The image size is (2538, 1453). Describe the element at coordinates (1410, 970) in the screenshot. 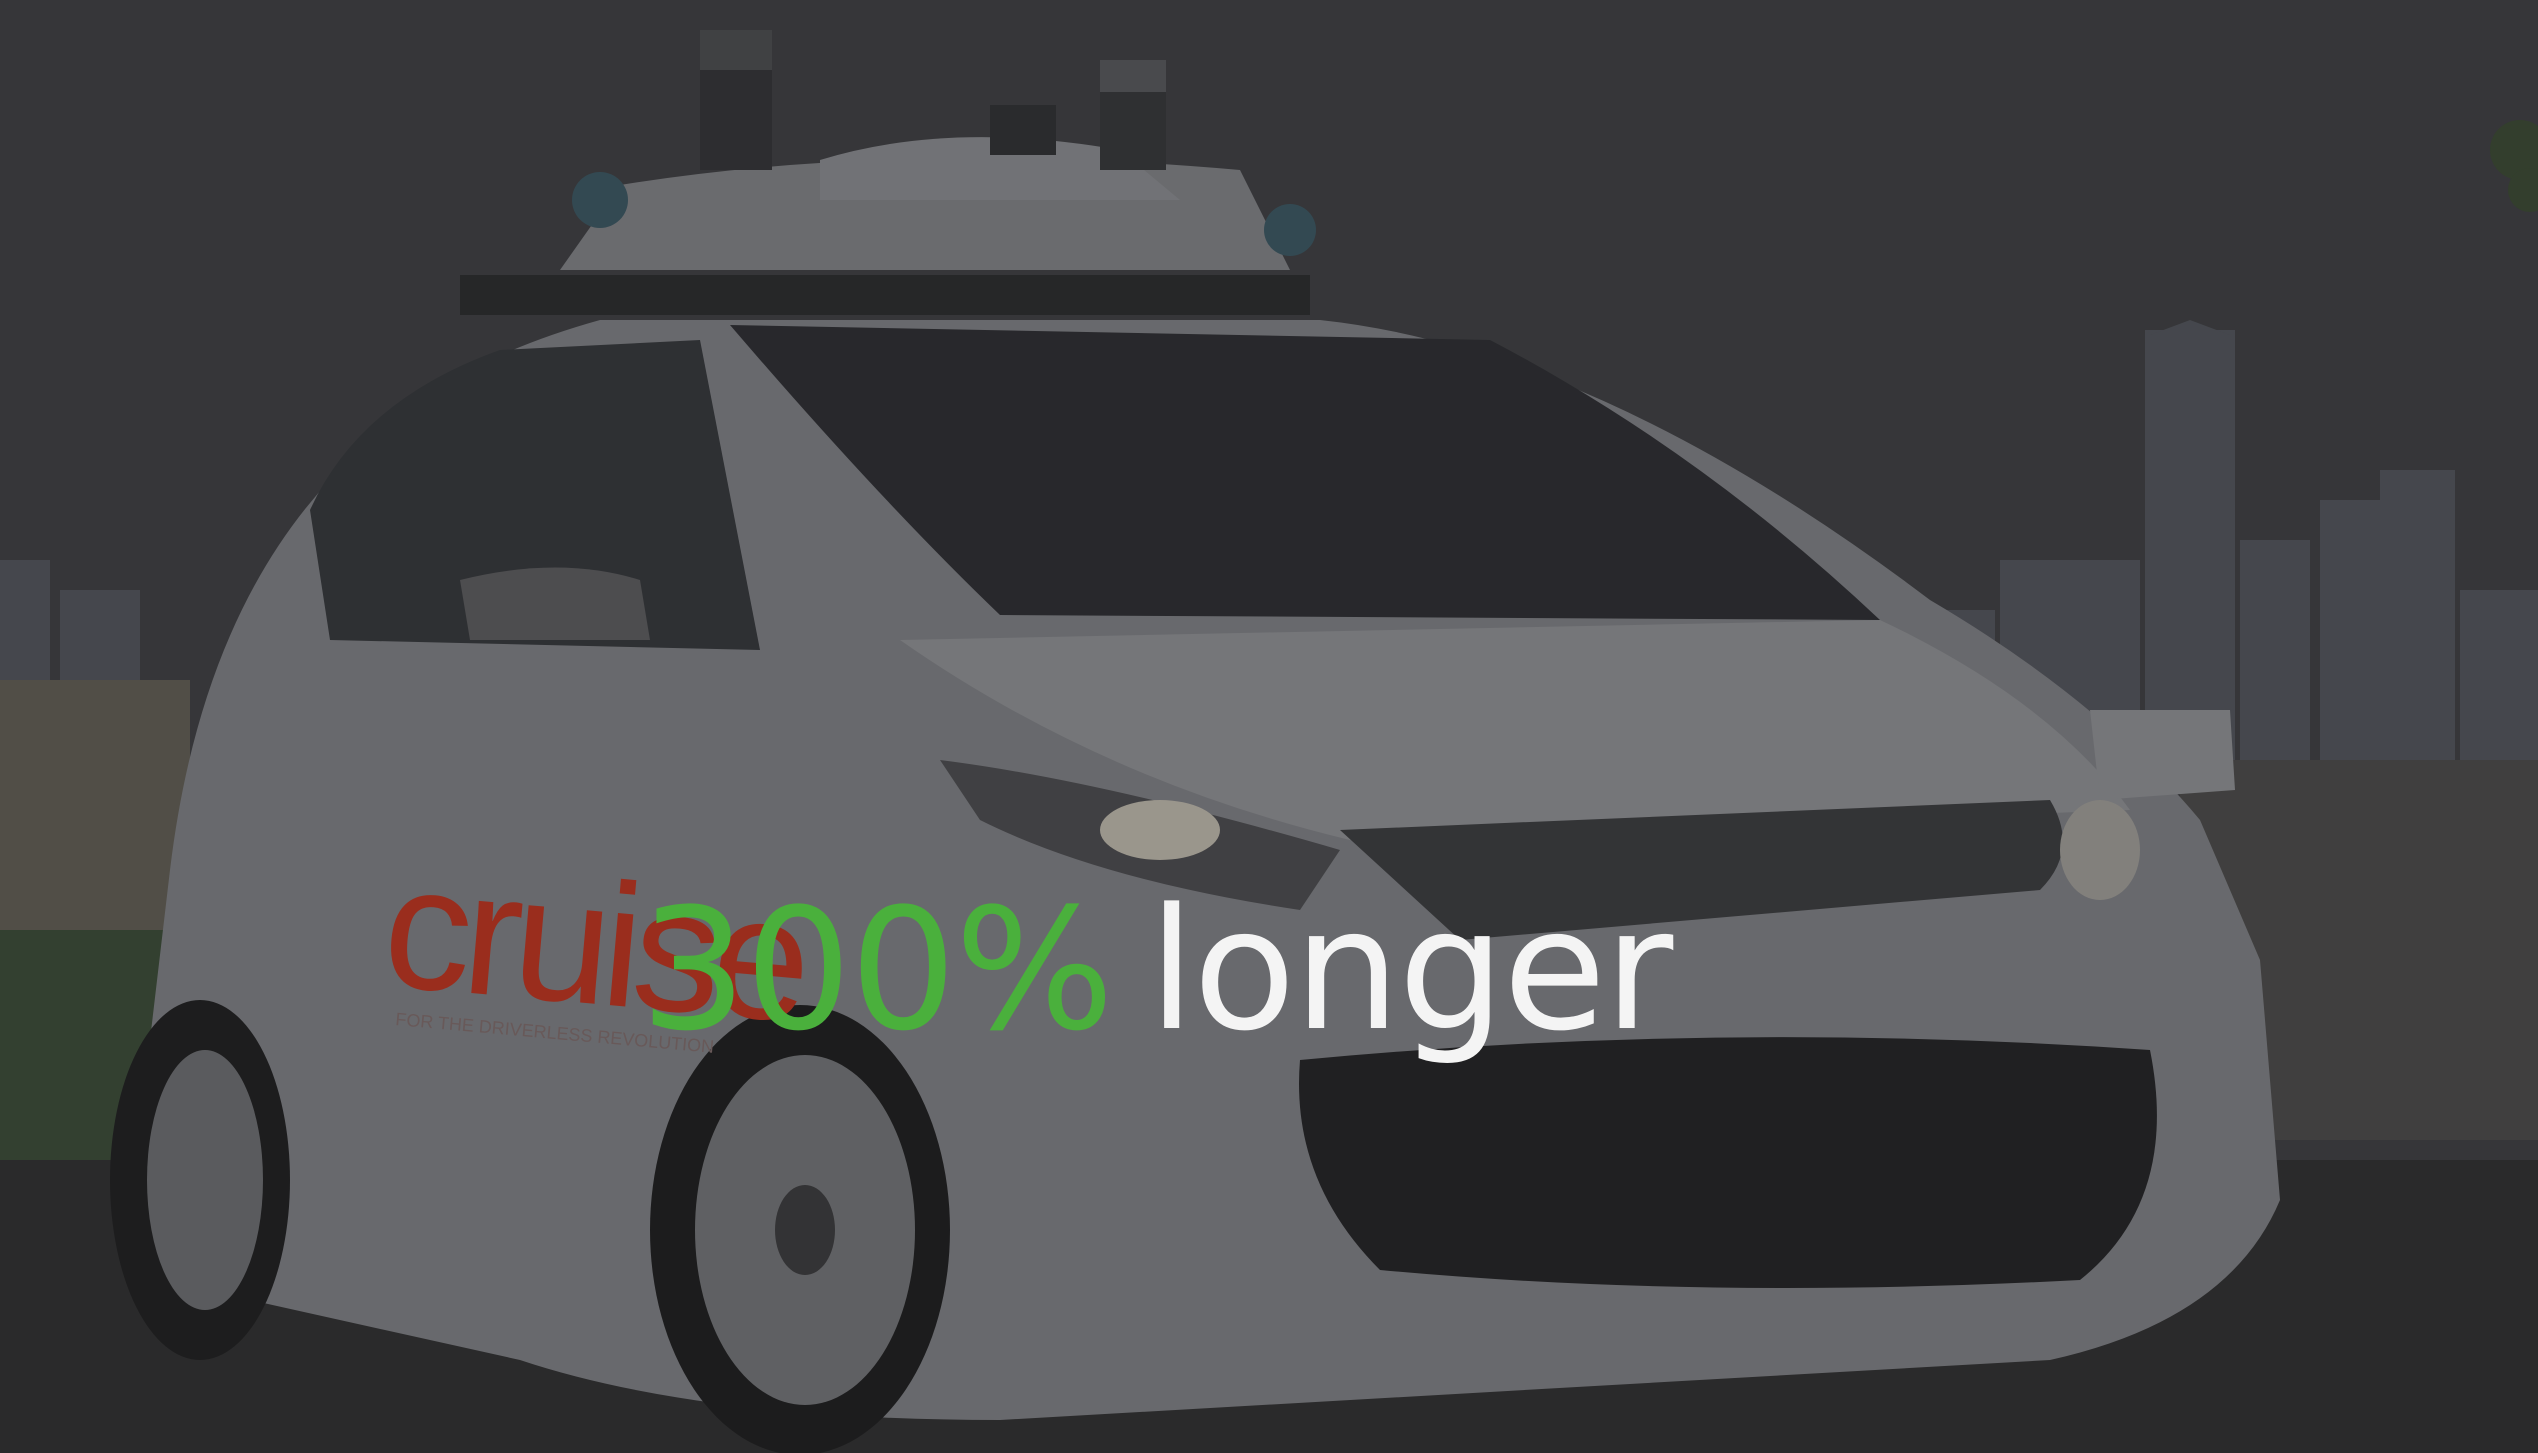

I see `headline-text: longer` at that location.